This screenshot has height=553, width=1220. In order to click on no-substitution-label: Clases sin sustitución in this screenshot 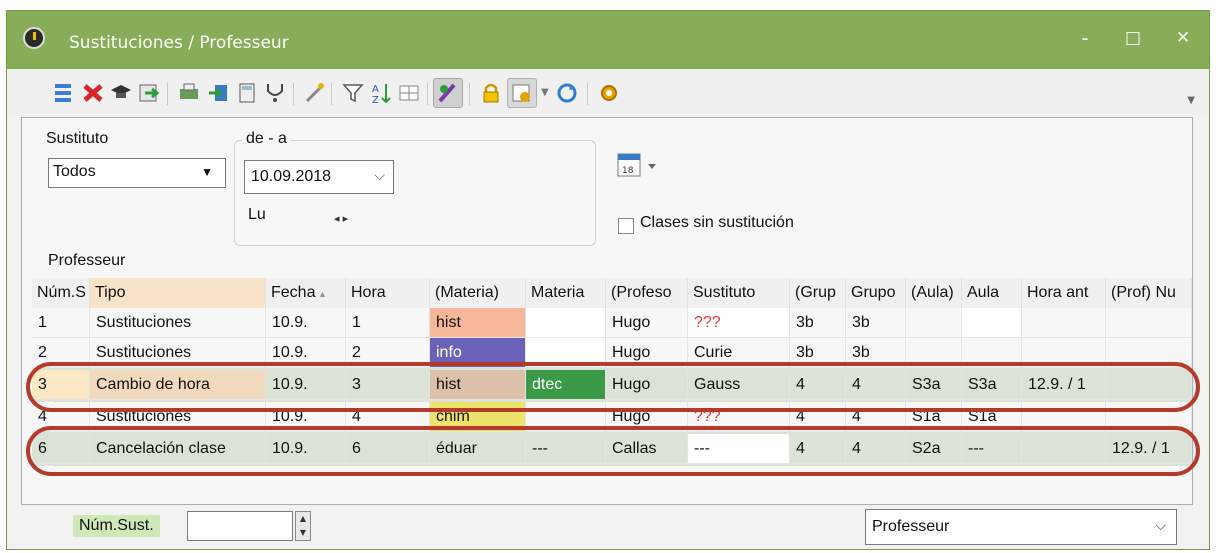, I will do `click(717, 222)`.